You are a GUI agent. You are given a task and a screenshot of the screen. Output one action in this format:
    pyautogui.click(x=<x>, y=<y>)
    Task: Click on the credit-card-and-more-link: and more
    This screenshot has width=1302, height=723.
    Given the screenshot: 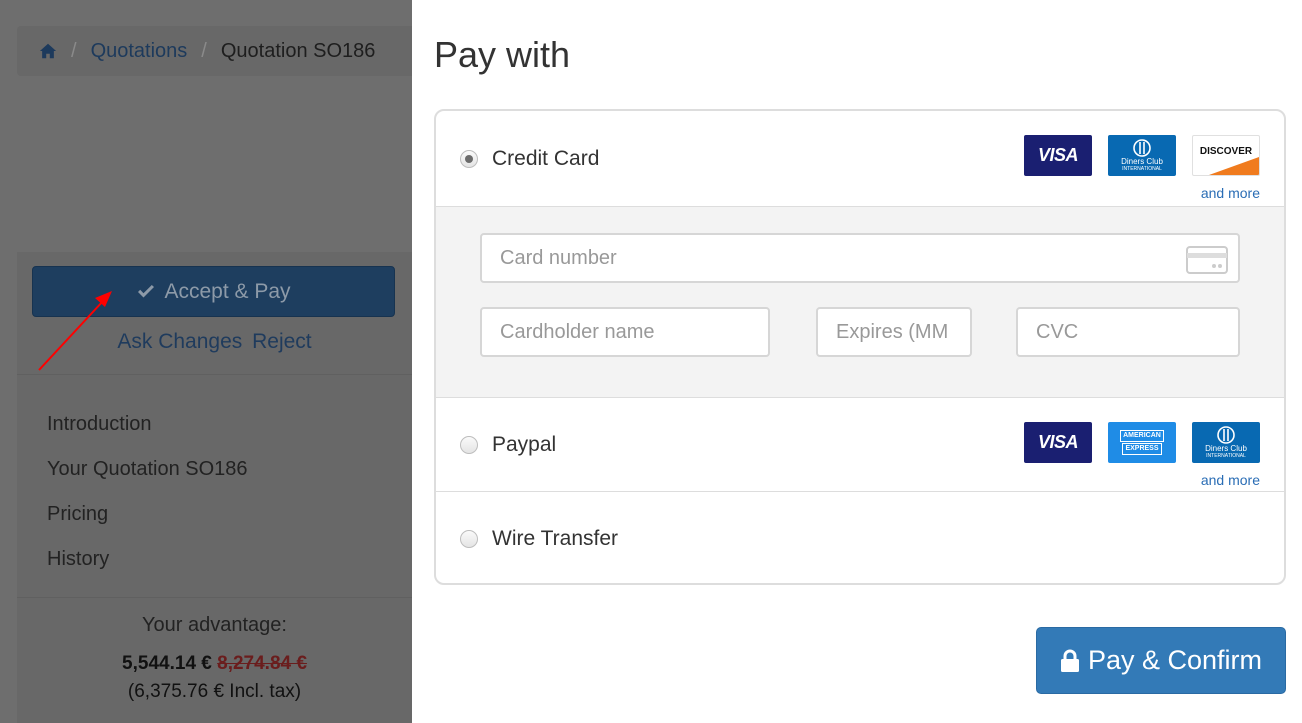 What is the action you would take?
    pyautogui.click(x=1230, y=193)
    